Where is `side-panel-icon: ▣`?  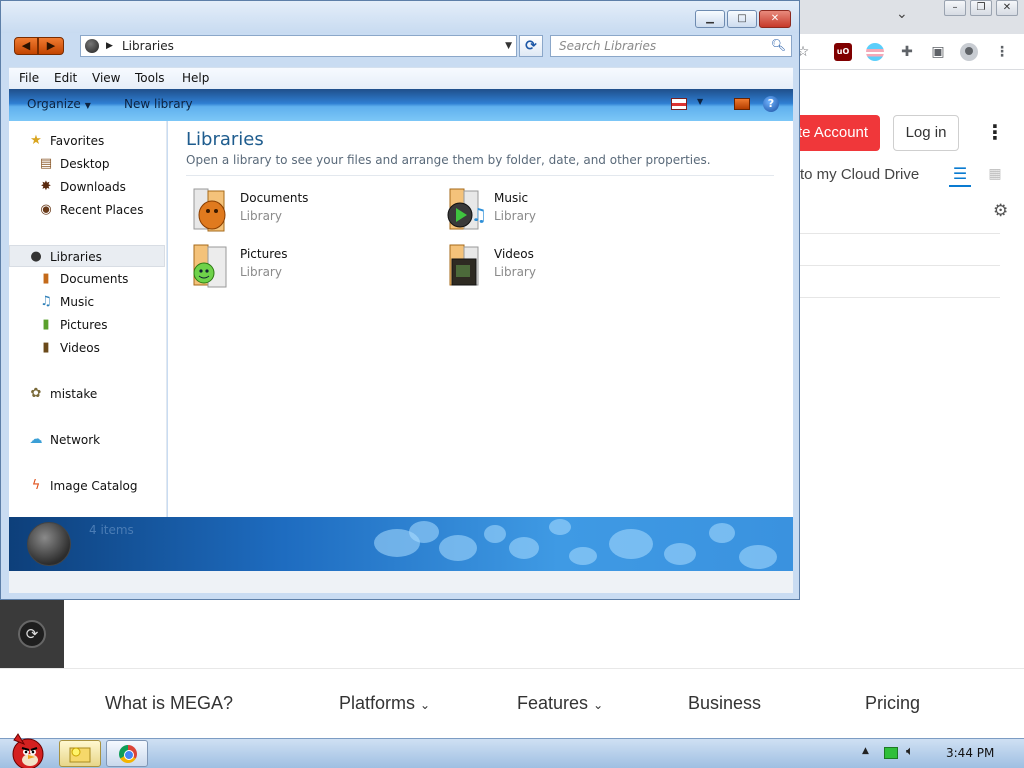
side-panel-icon: ▣ is located at coordinates (938, 52).